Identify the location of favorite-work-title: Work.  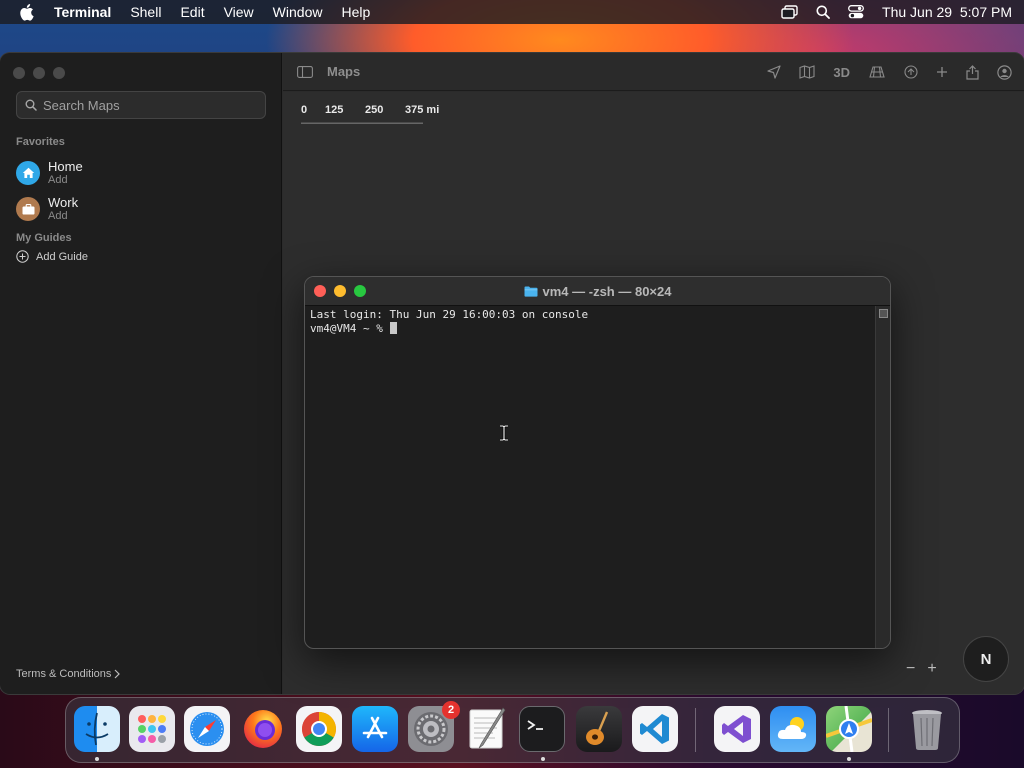
(63, 202).